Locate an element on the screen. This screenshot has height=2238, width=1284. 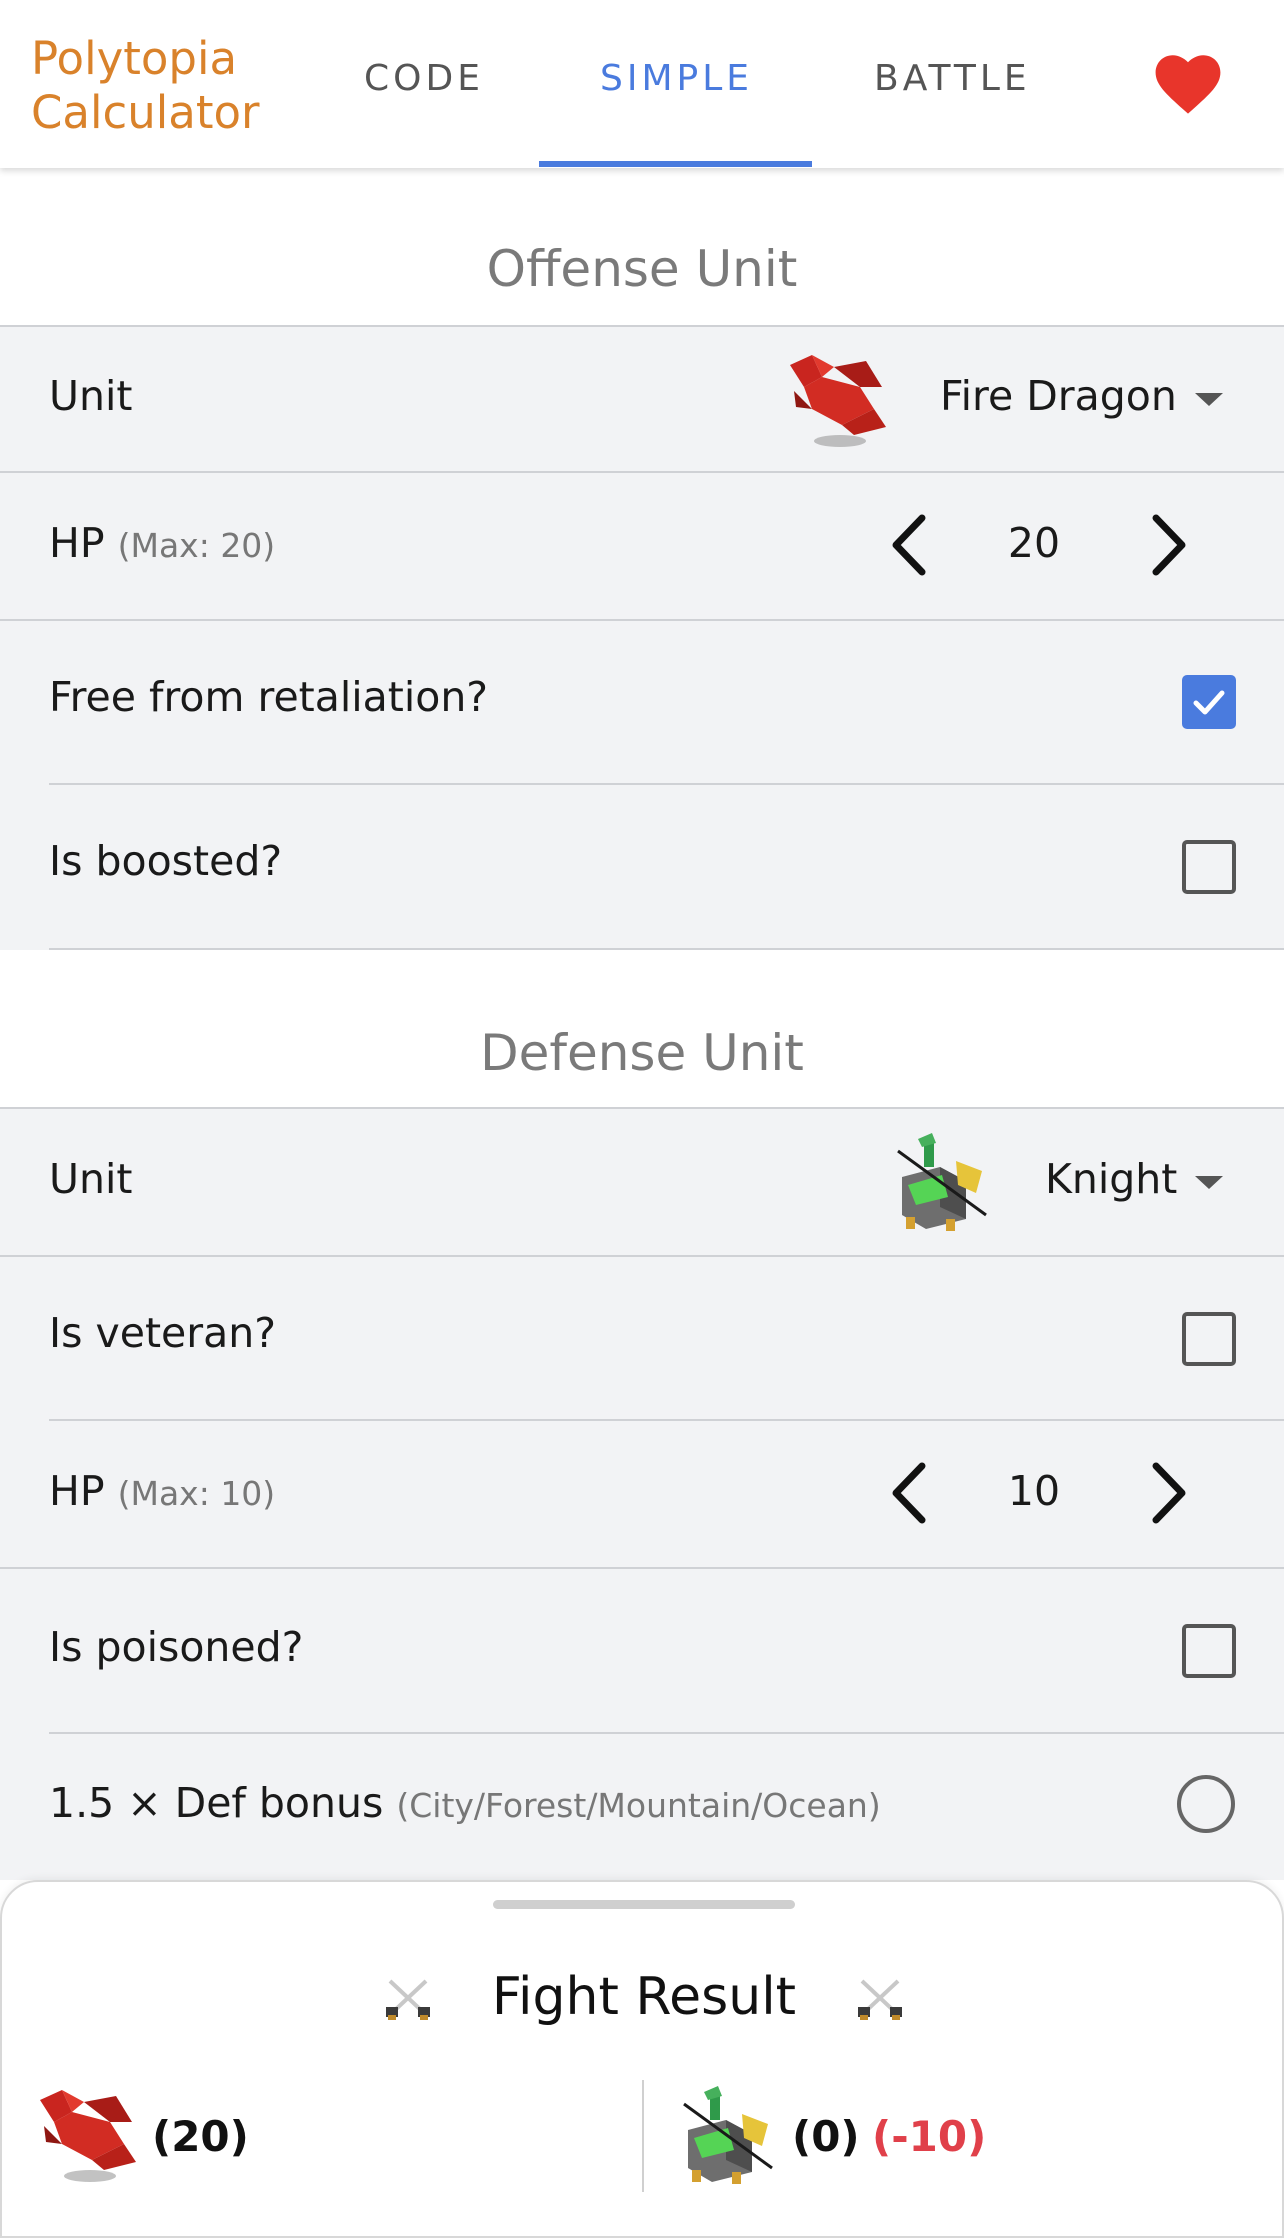
defbonus-hint: (City/Forest/Mountain/Ocean) is located at coordinates (638, 1805).